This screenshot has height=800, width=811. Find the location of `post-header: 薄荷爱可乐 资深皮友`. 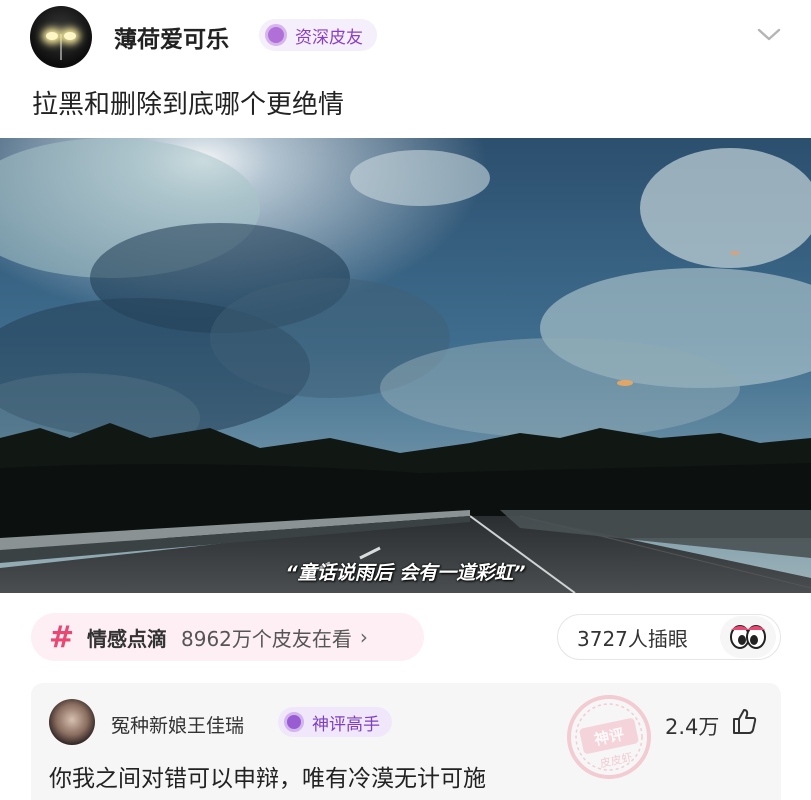

post-header: 薄荷爱可乐 资深皮友 is located at coordinates (405, 36).